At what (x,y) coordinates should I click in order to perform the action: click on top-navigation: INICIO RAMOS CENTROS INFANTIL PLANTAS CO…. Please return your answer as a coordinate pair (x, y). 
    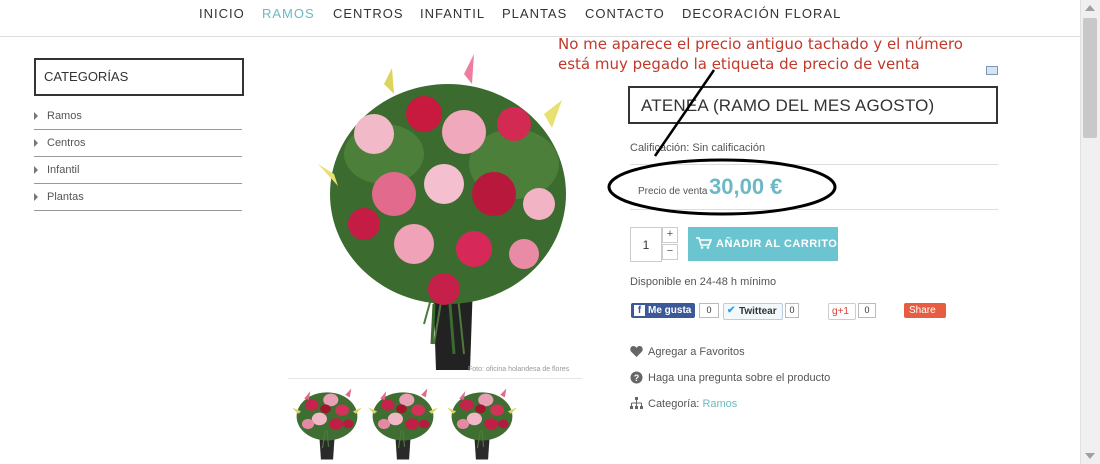
    Looking at the image, I should click on (540, 18).